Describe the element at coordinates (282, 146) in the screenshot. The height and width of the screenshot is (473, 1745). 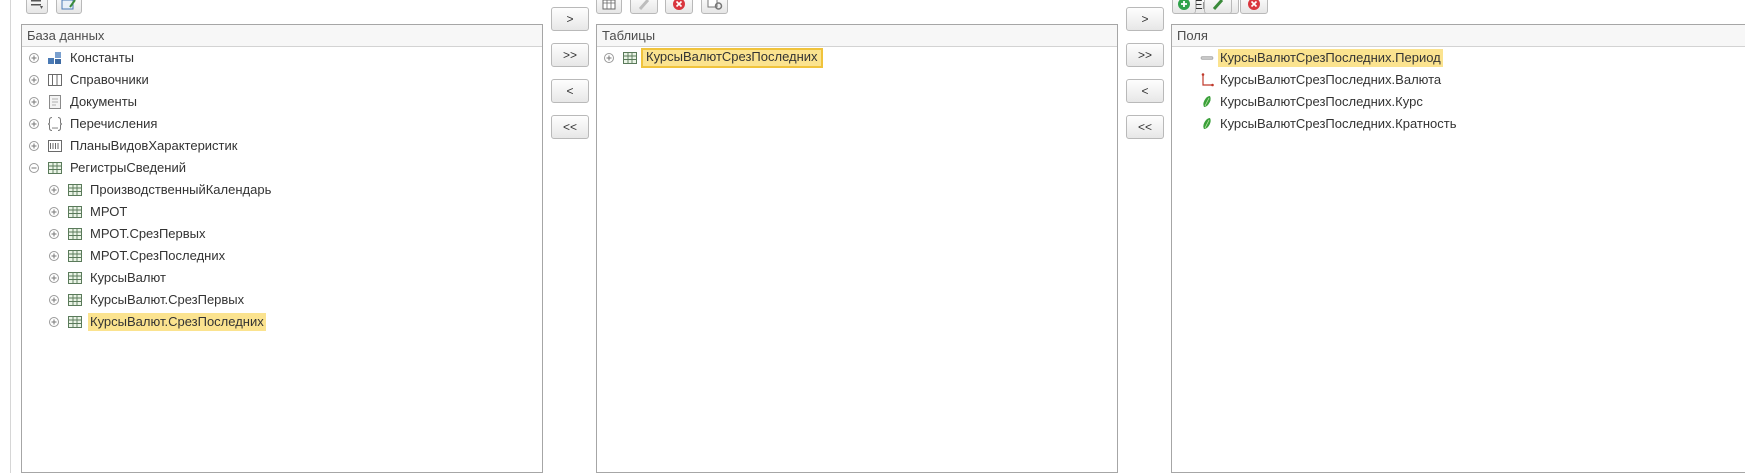
I see `tree-item-chart-of-characteristics: ПланыВидовХарактеристик` at that location.